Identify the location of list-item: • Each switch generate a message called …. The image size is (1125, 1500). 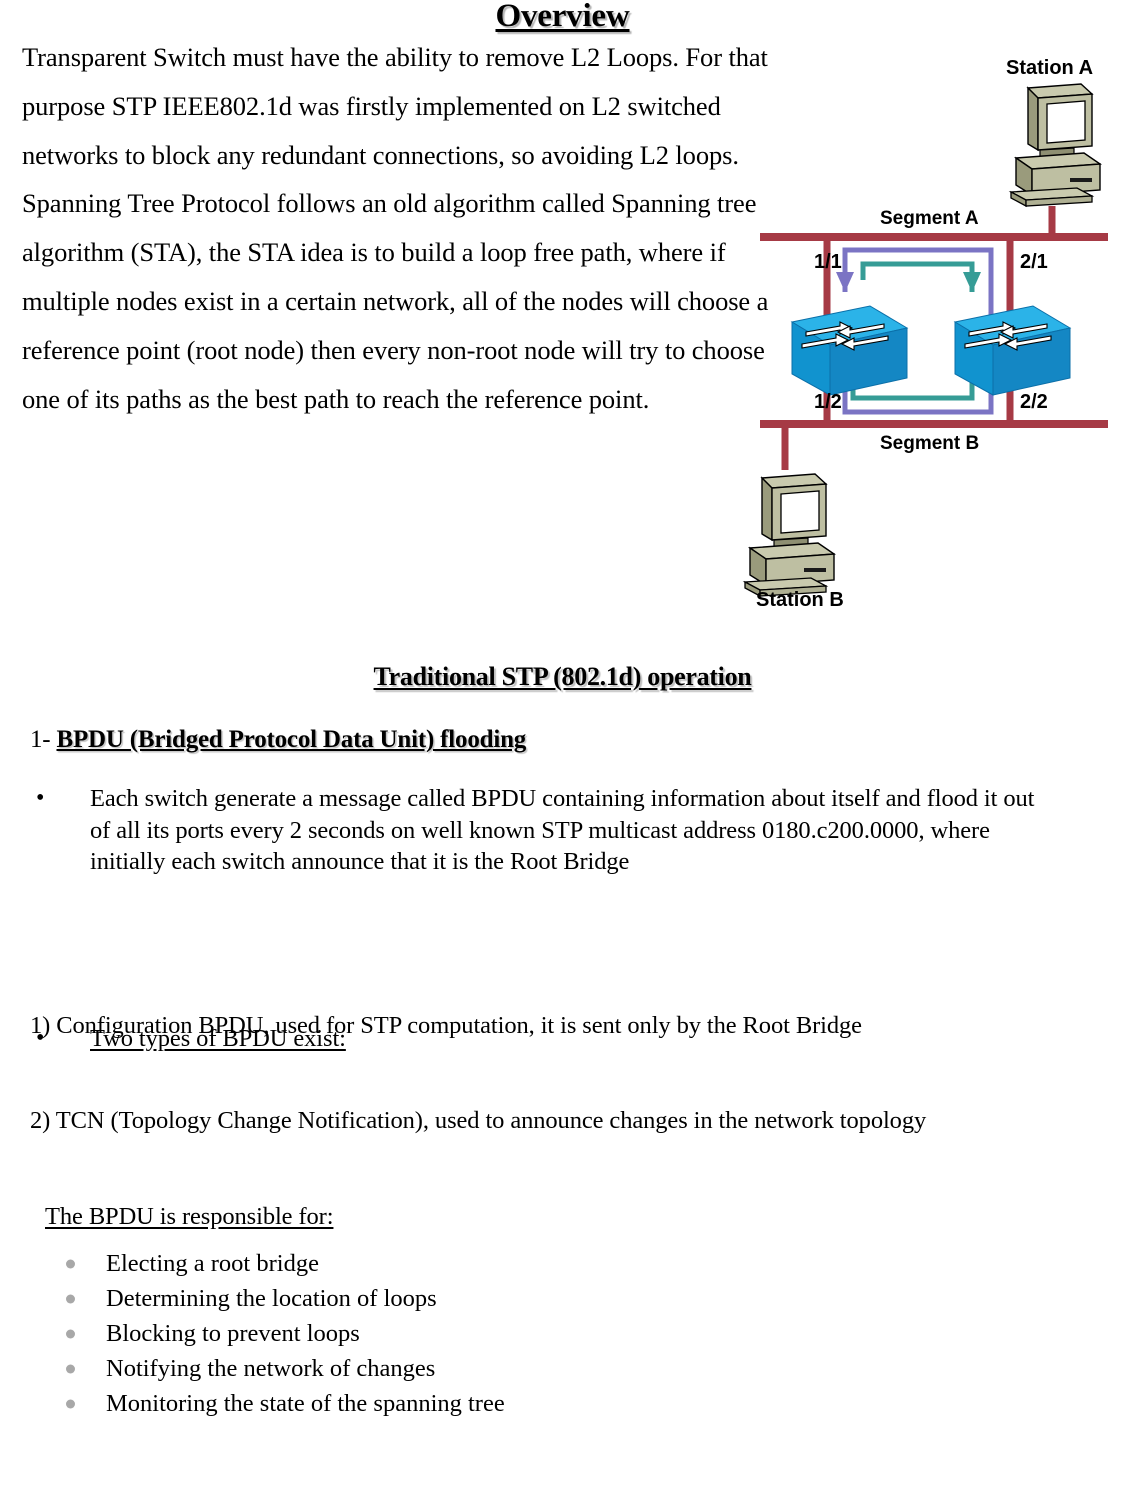
(536, 830).